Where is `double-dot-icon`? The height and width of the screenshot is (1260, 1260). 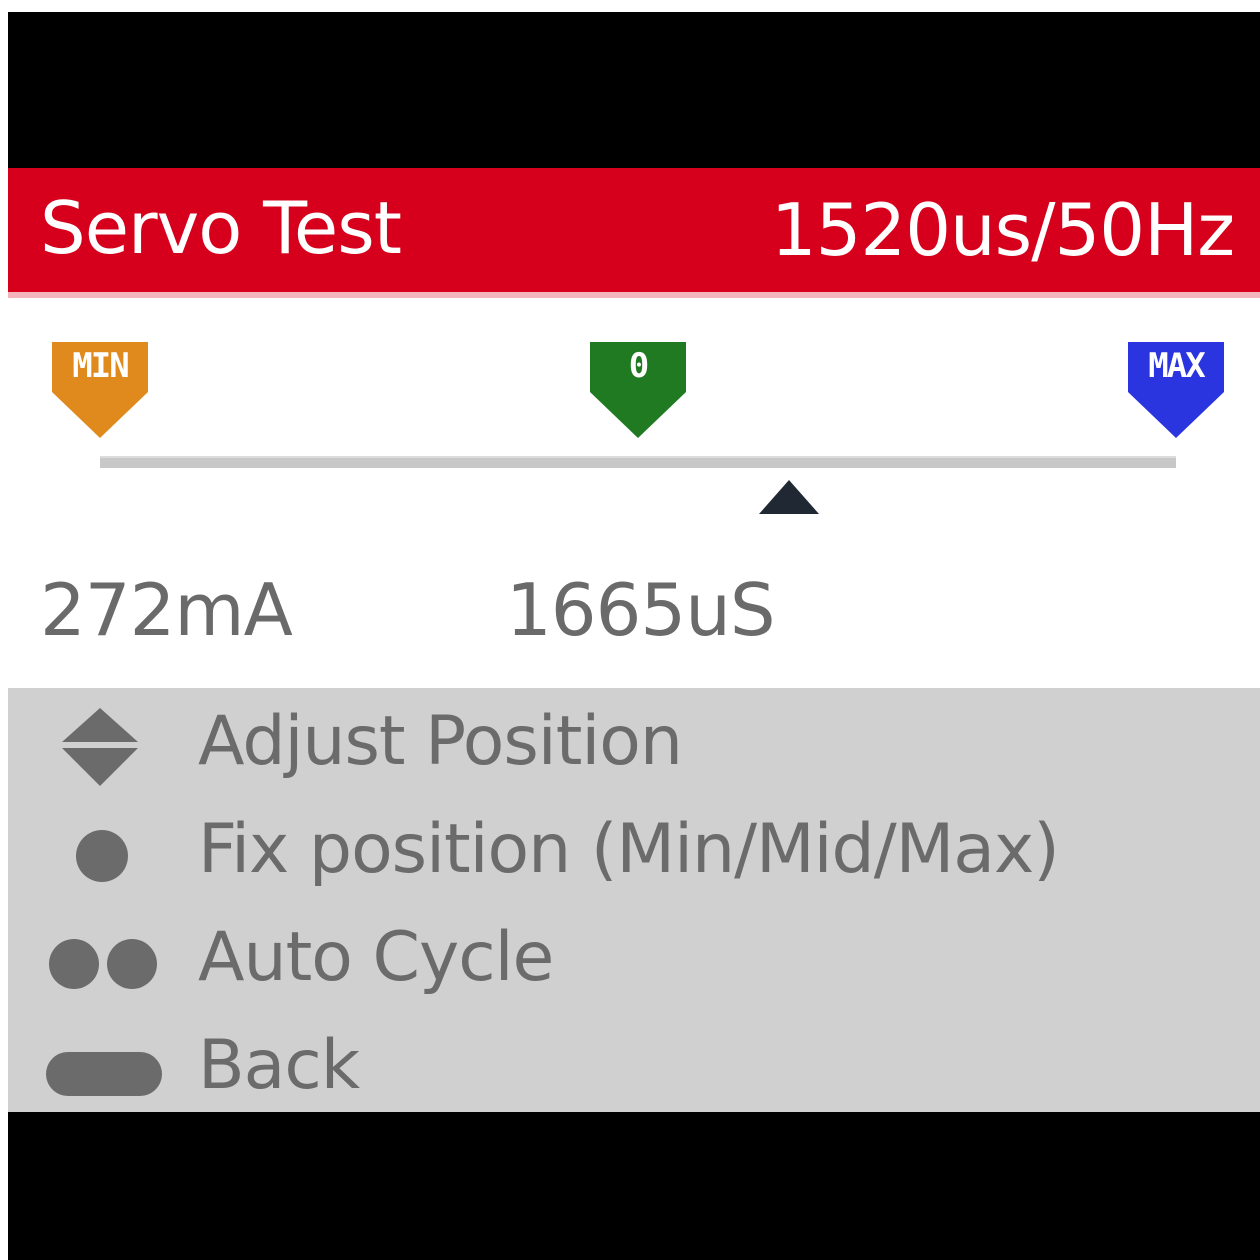 double-dot-icon is located at coordinates (106, 964).